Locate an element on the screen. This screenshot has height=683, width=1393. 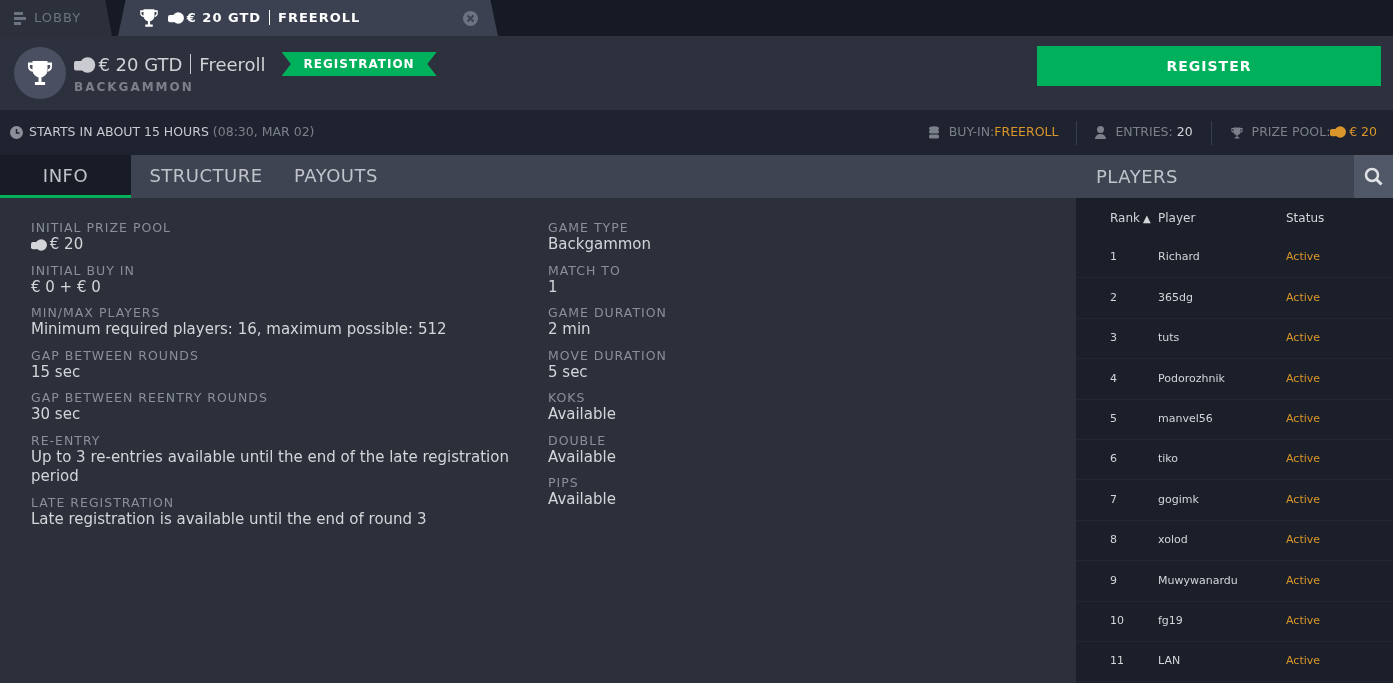
rank-cell: 4 is located at coordinates (1113, 378).